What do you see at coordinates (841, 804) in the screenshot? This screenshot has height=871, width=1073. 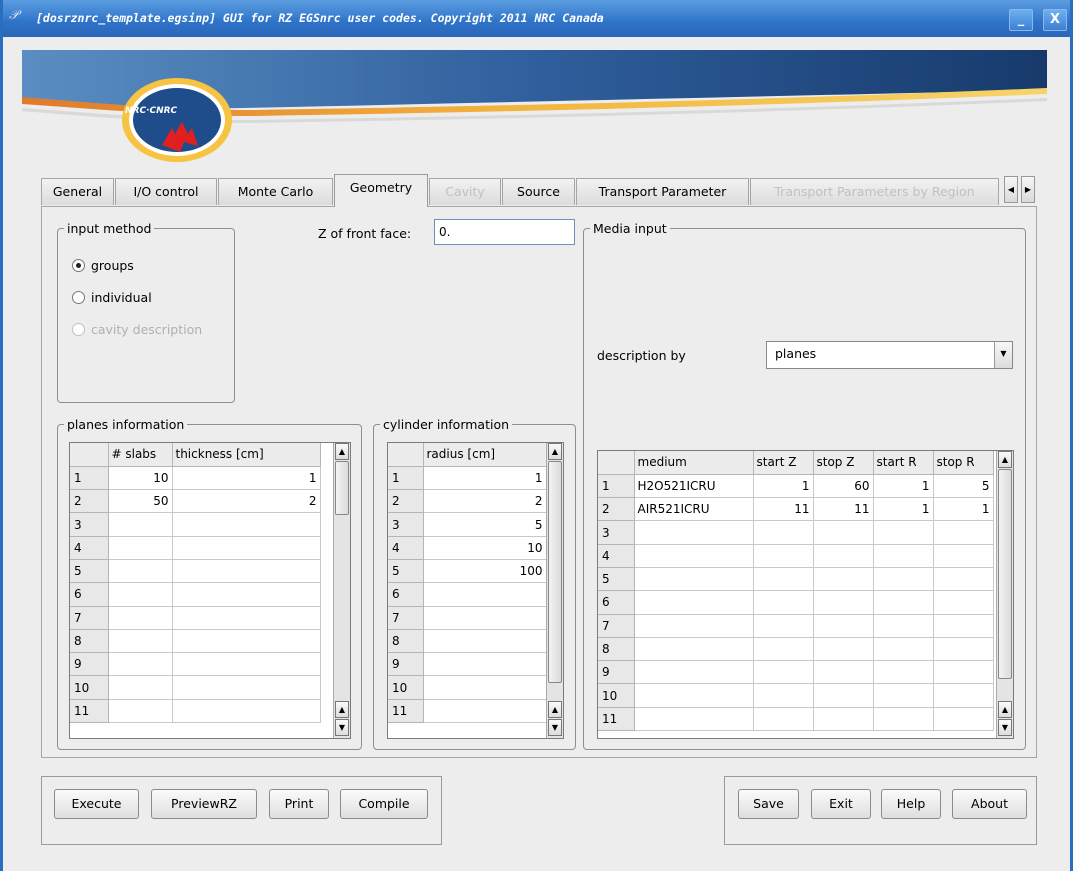 I see `exit-button: Exit` at bounding box center [841, 804].